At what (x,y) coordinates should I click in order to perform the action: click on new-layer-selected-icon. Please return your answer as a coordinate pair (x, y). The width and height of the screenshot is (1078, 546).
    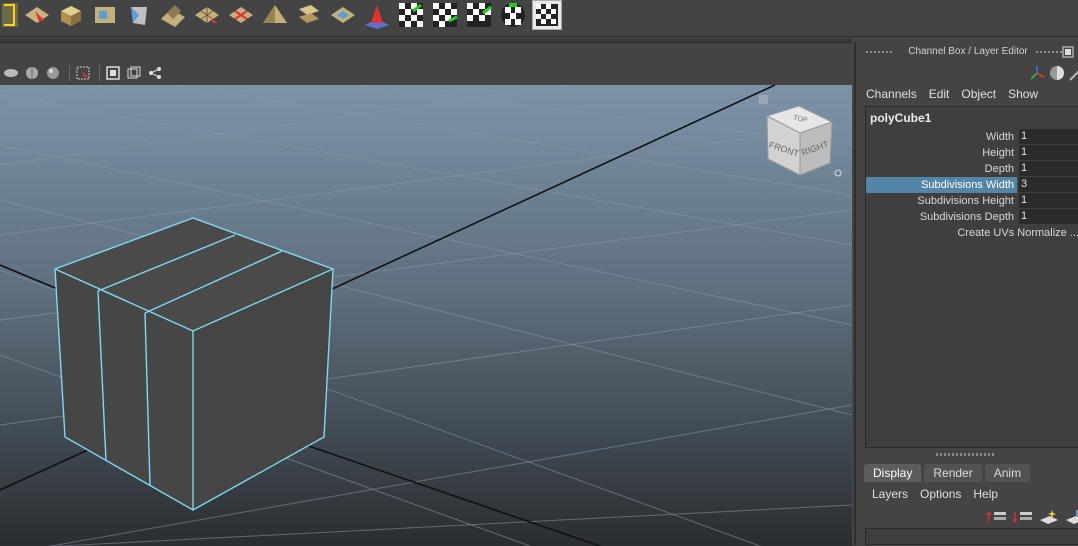
    Looking at the image, I should click on (1071, 517).